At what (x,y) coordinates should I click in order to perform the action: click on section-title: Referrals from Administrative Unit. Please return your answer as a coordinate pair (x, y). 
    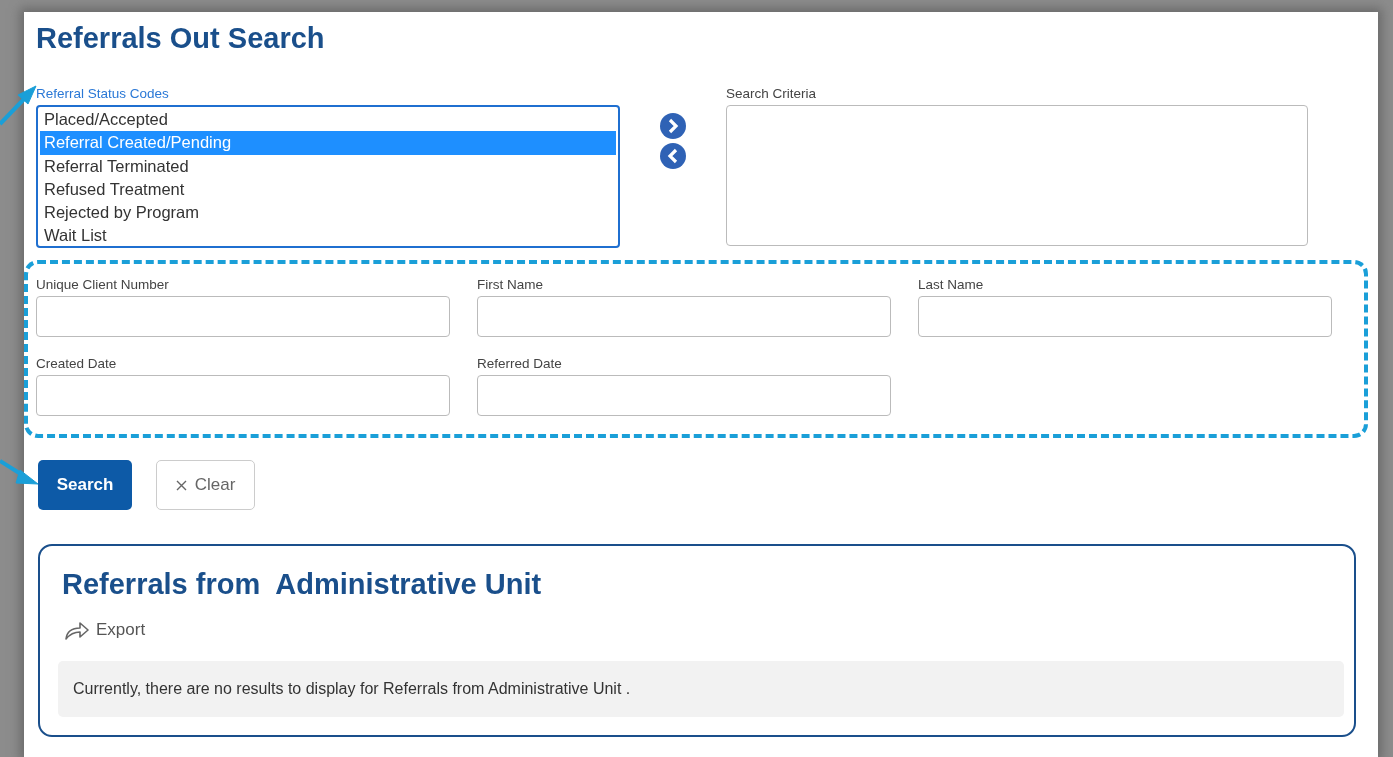
    Looking at the image, I should click on (302, 584).